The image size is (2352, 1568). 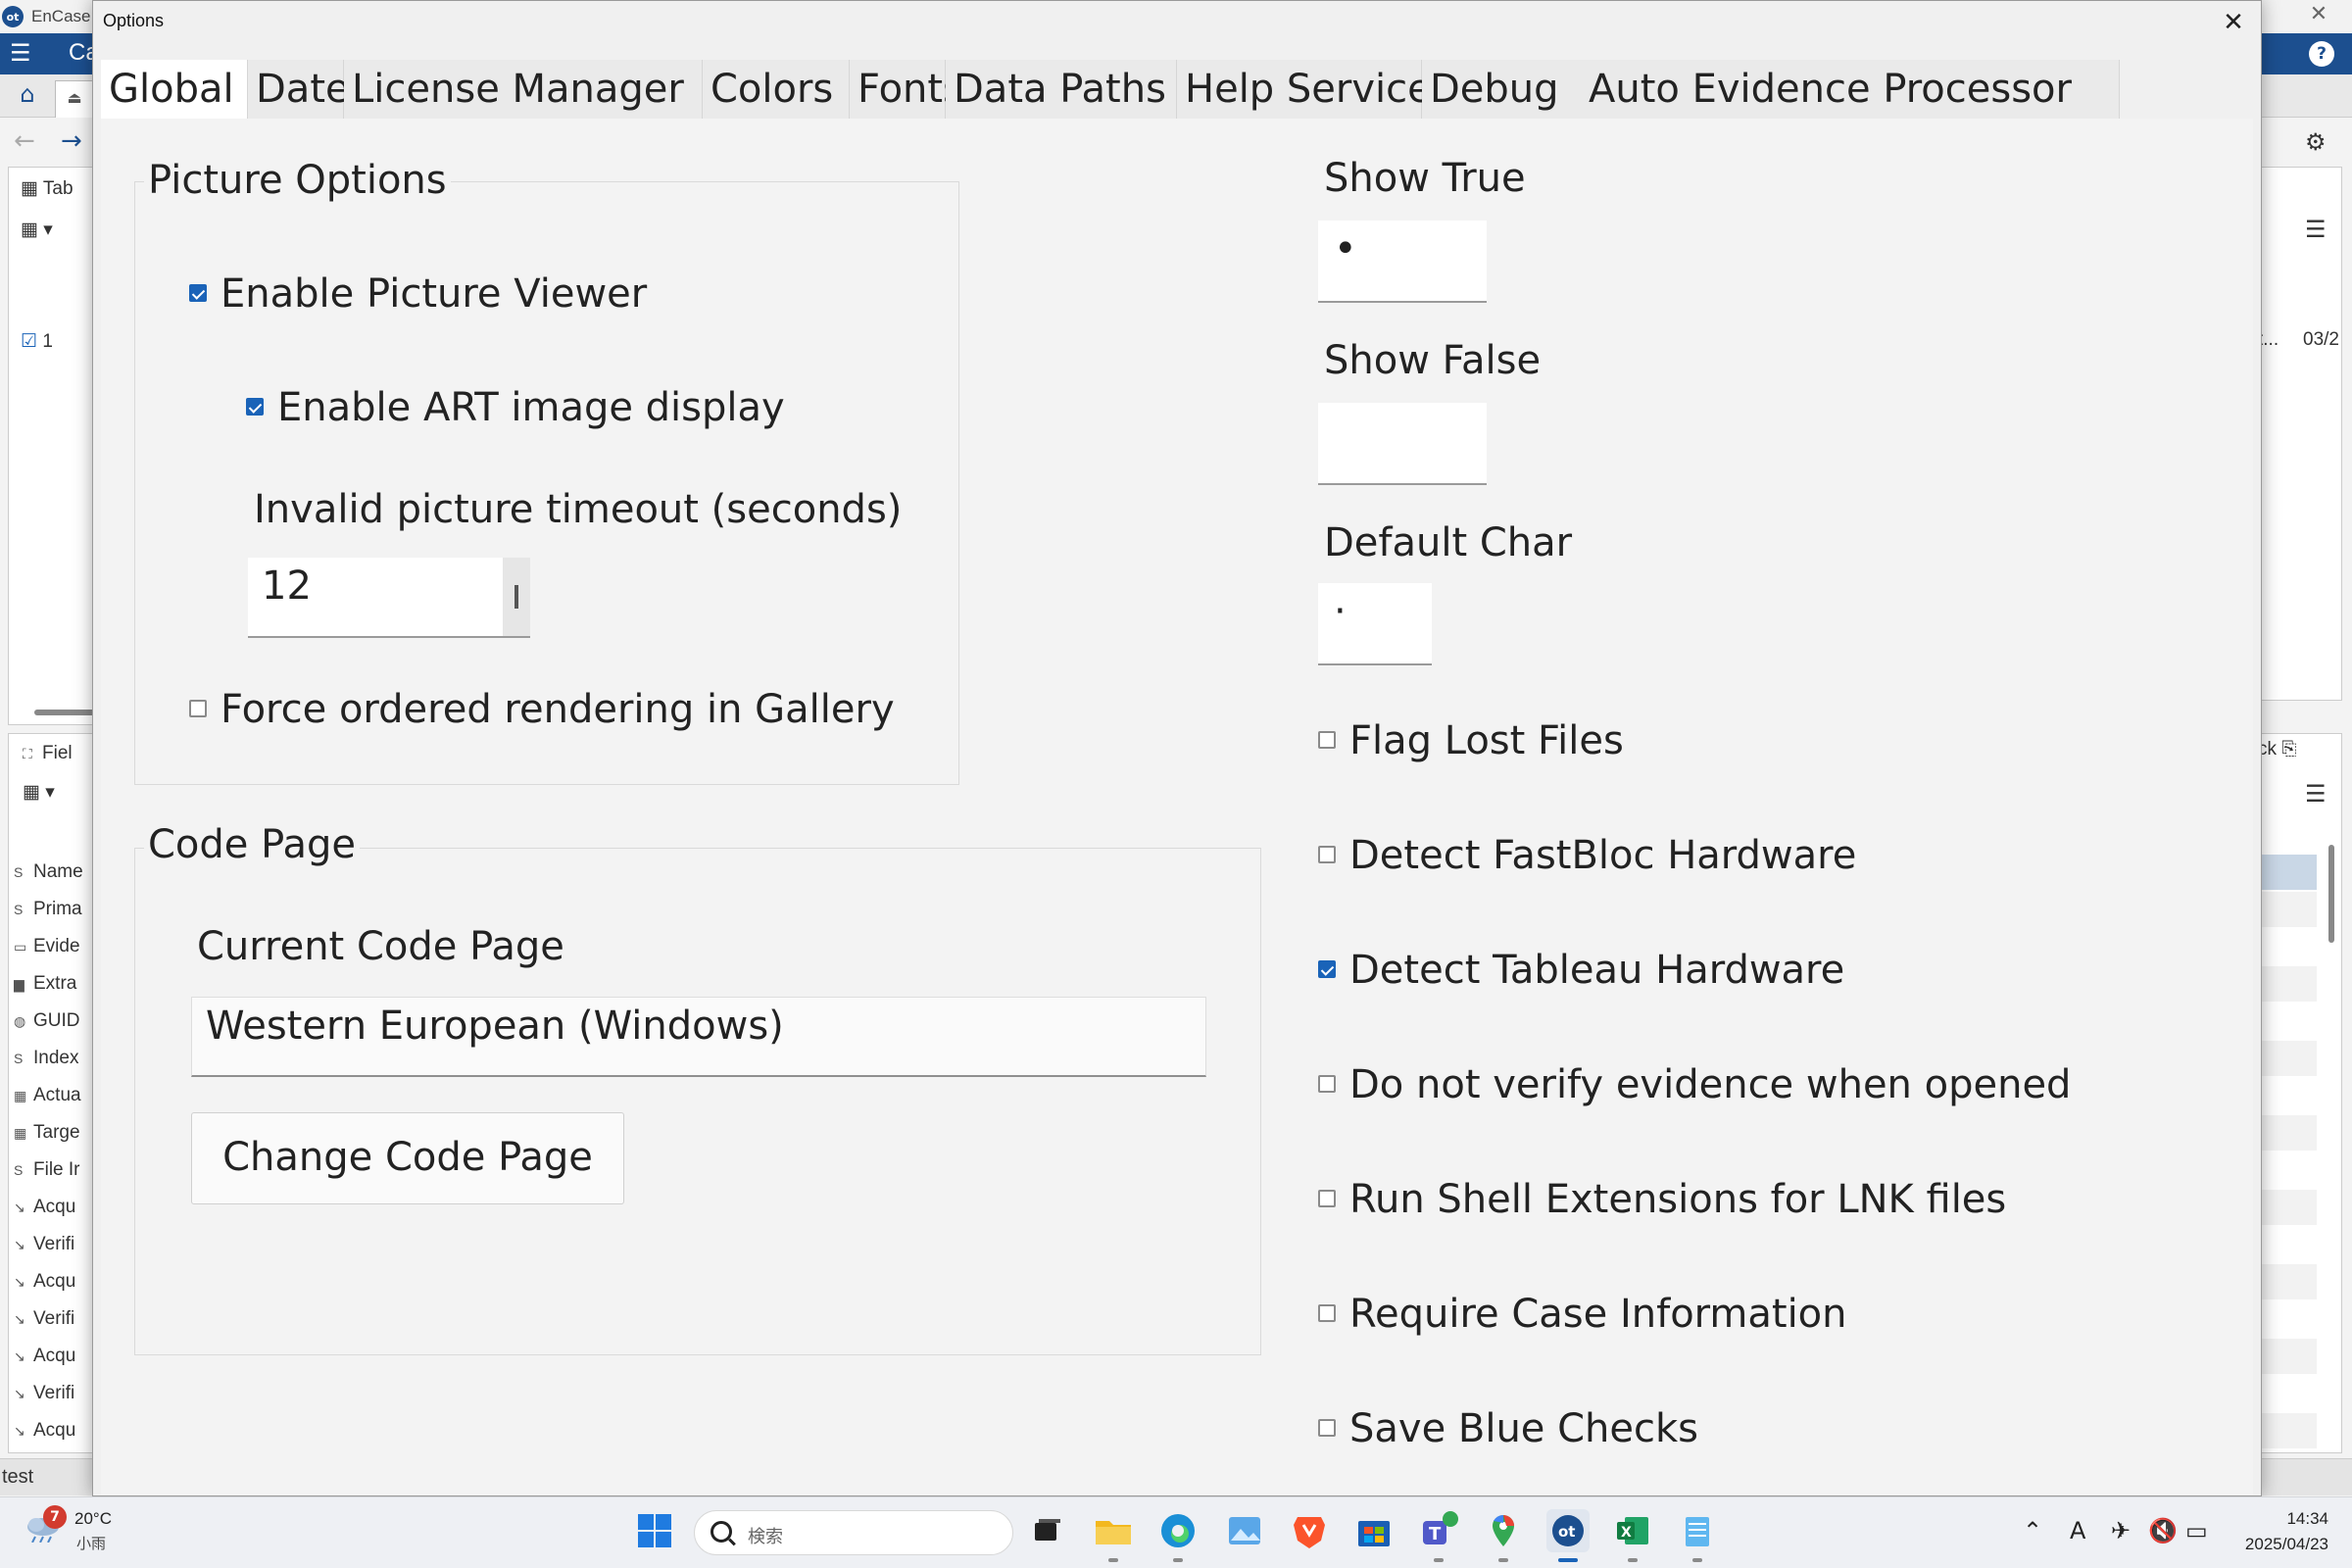 What do you see at coordinates (20, 947) in the screenshot?
I see `field-type-icon: ▭` at bounding box center [20, 947].